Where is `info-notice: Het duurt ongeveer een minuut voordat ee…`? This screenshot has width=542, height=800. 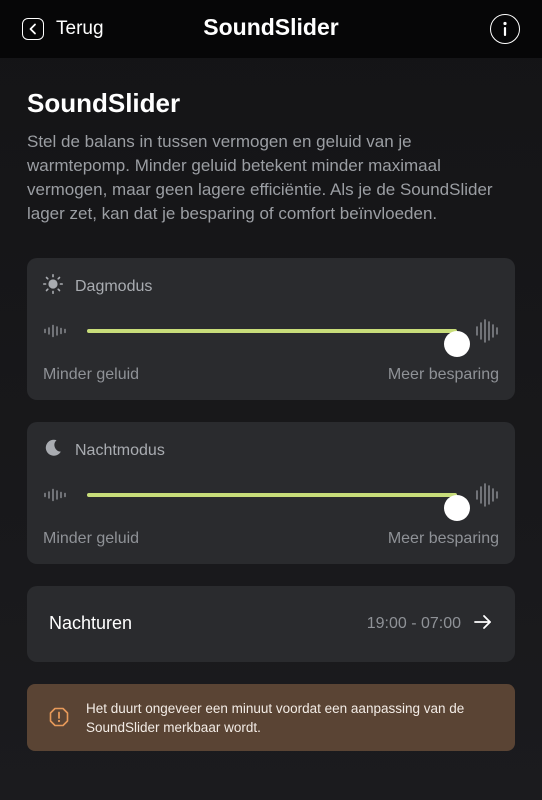
info-notice: Het duurt ongeveer een minuut voordat ee… is located at coordinates (271, 717).